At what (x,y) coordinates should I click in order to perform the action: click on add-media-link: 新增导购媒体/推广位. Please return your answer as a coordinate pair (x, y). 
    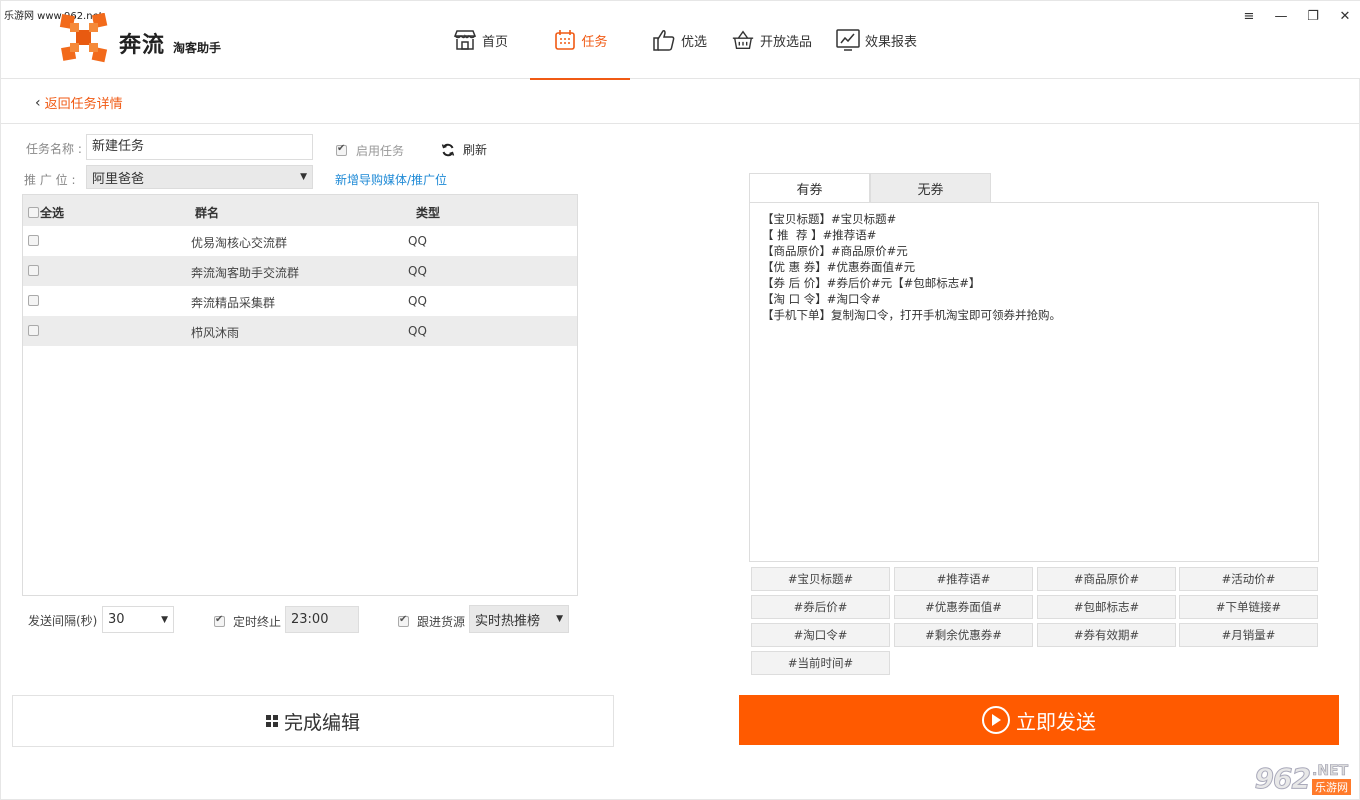
    Looking at the image, I should click on (391, 179).